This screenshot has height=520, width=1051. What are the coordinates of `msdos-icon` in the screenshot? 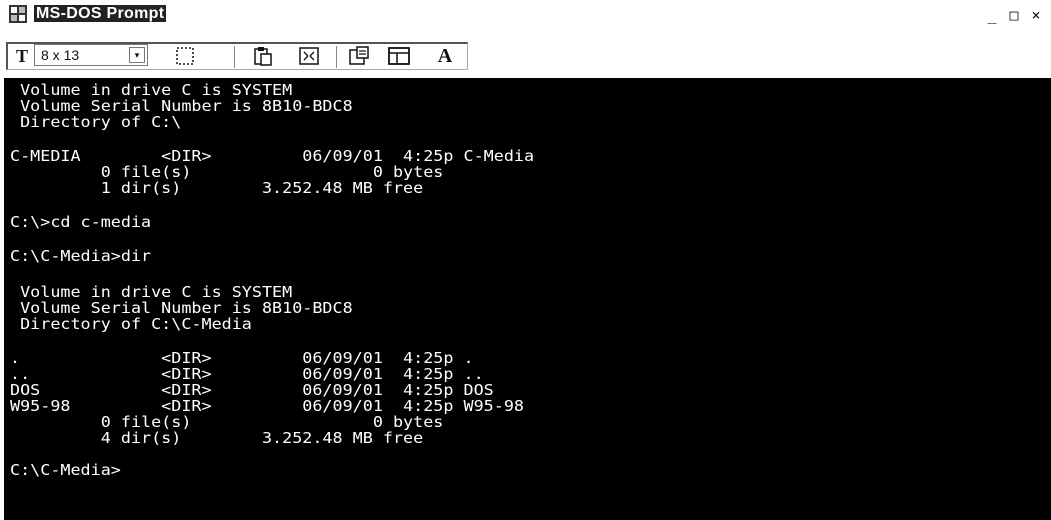 It's located at (18, 14).